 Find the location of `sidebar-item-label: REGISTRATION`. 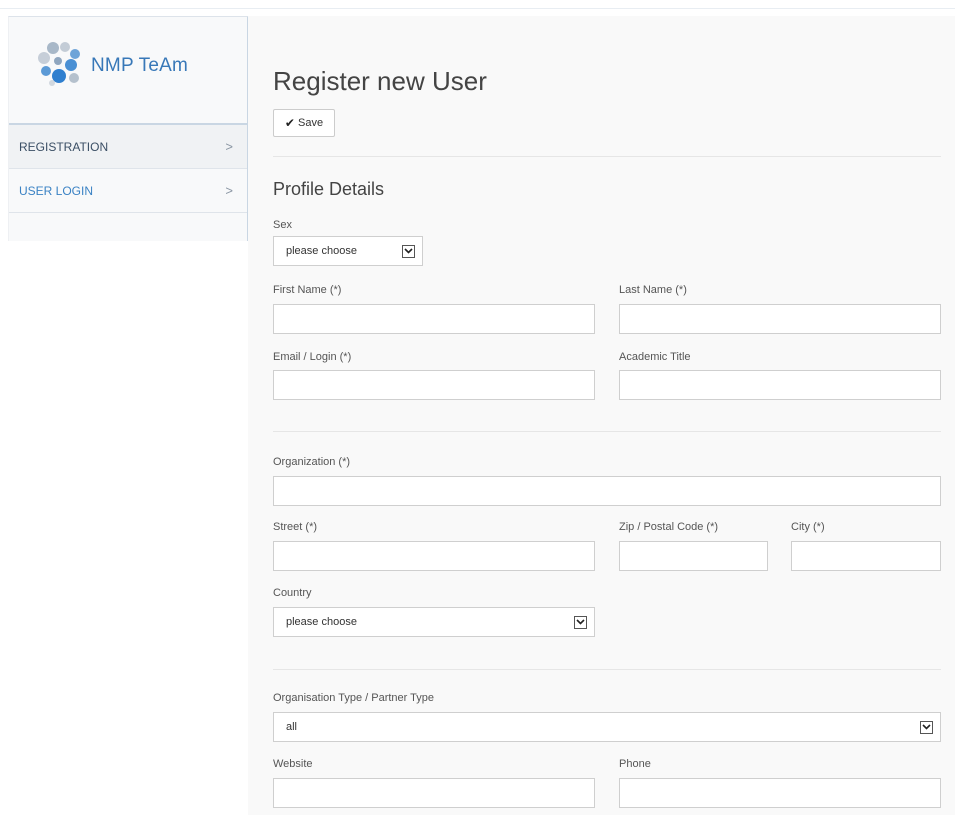

sidebar-item-label: REGISTRATION is located at coordinates (64, 146).